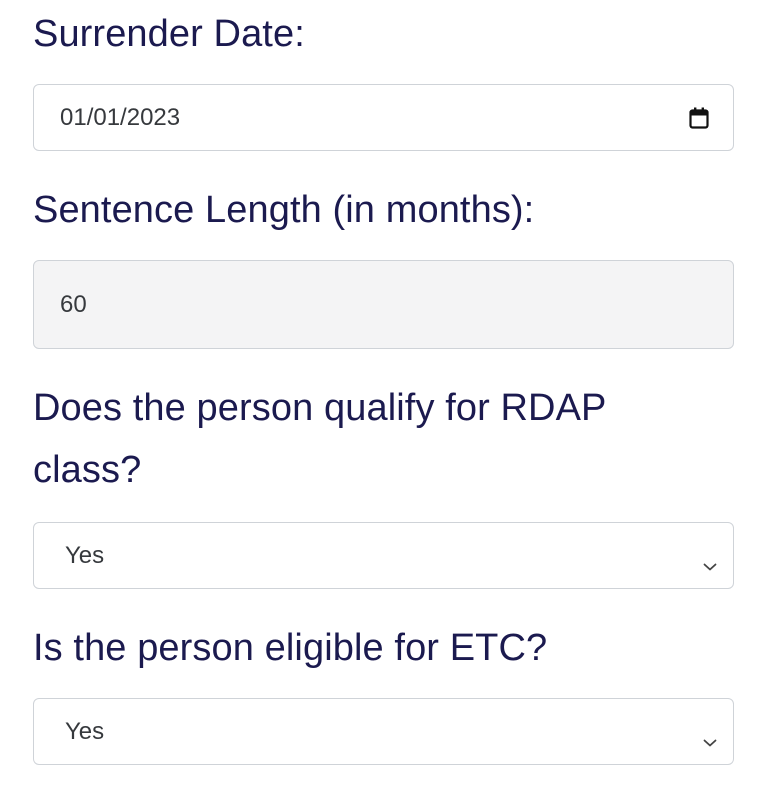  What do you see at coordinates (87, 470) in the screenshot?
I see `rdap-question-line2: class?` at bounding box center [87, 470].